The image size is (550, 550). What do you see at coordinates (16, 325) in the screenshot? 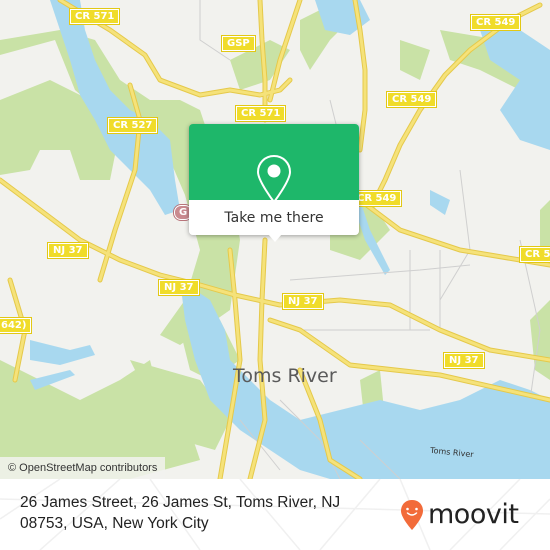
I see `route-shield-cr642: 642)` at bounding box center [16, 325].